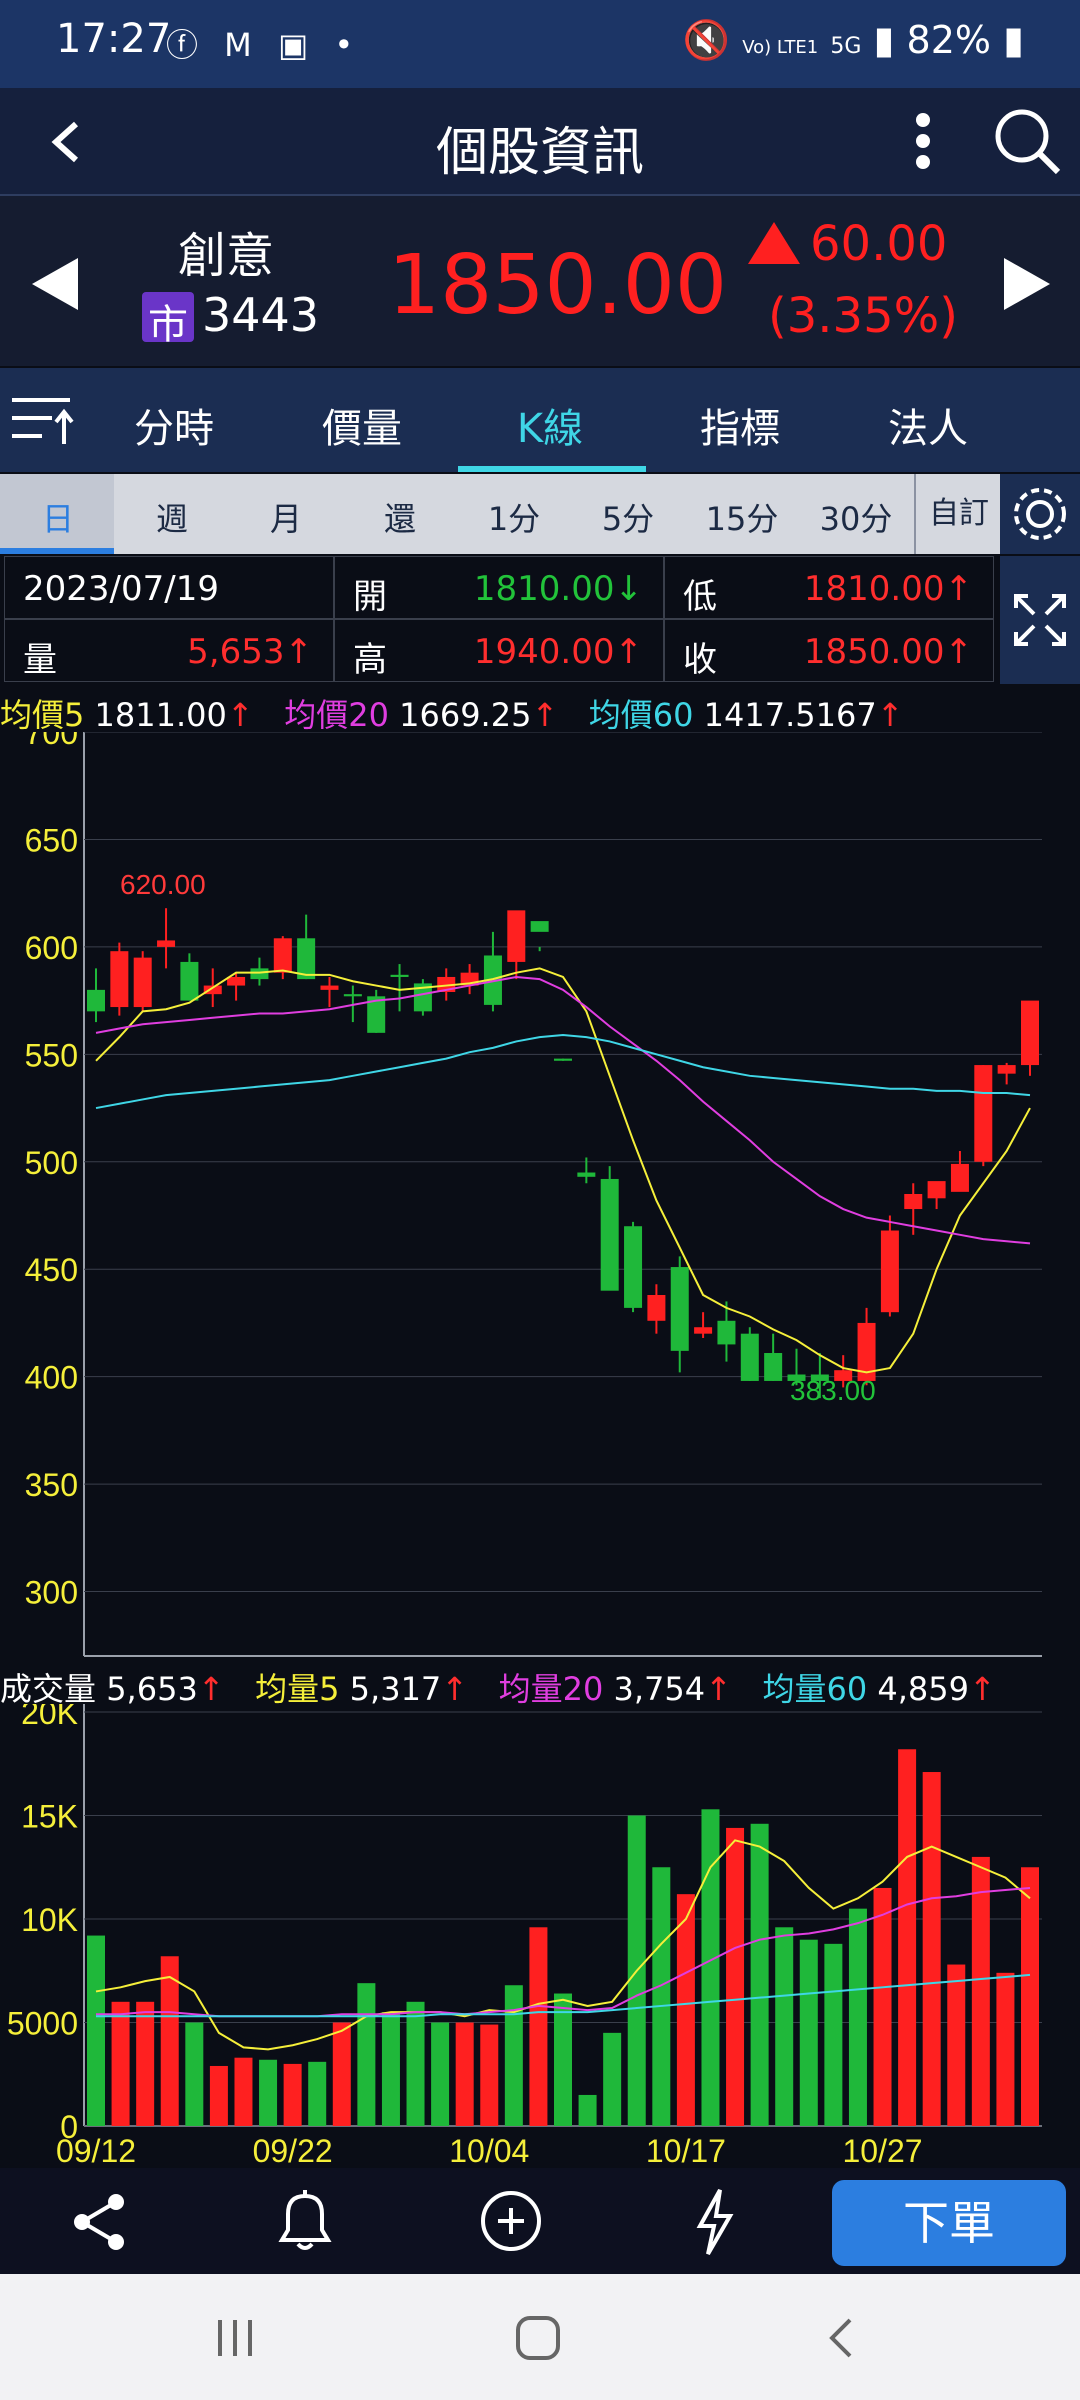  What do you see at coordinates (121, 589) in the screenshot?
I see `info-date: 2023/07/19` at bounding box center [121, 589].